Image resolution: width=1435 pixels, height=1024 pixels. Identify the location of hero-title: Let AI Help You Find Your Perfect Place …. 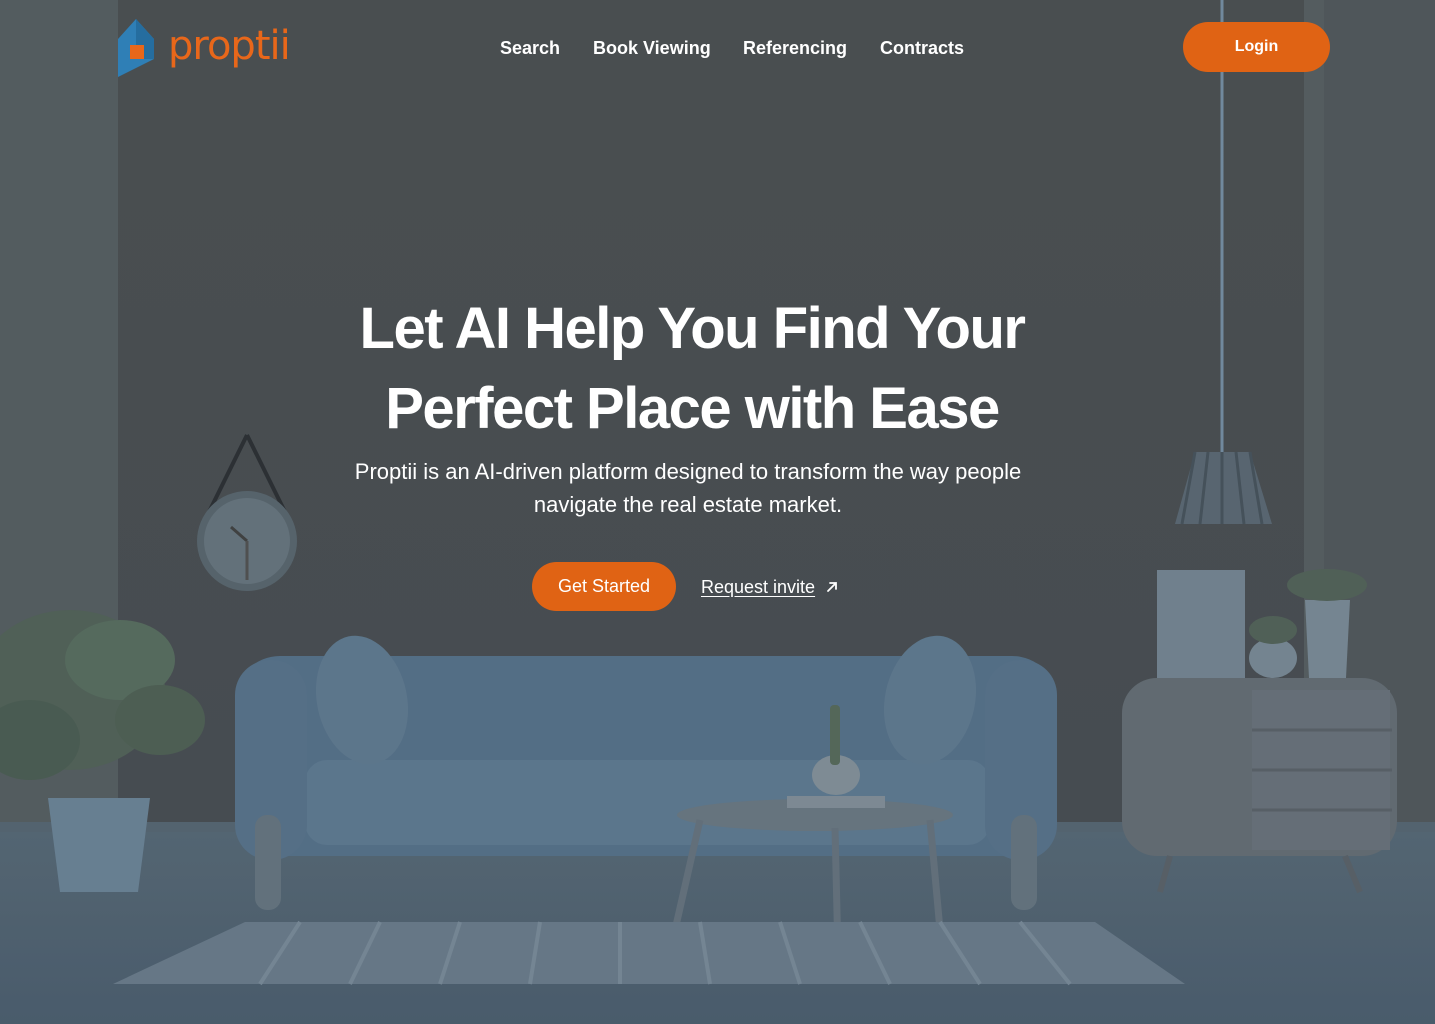
(692, 369).